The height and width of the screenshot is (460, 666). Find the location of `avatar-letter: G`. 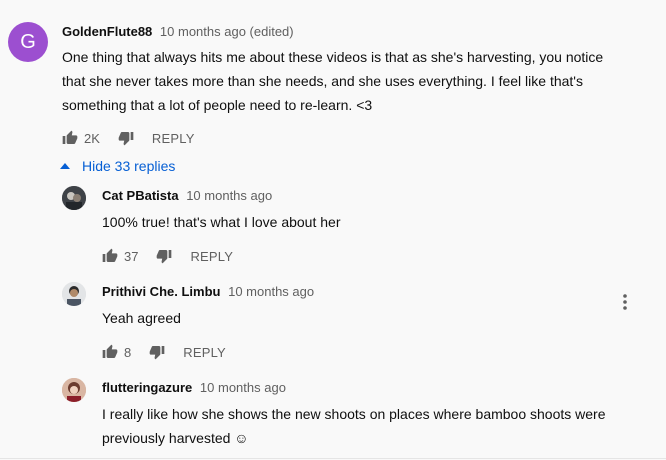

avatar-letter: G is located at coordinates (28, 41).